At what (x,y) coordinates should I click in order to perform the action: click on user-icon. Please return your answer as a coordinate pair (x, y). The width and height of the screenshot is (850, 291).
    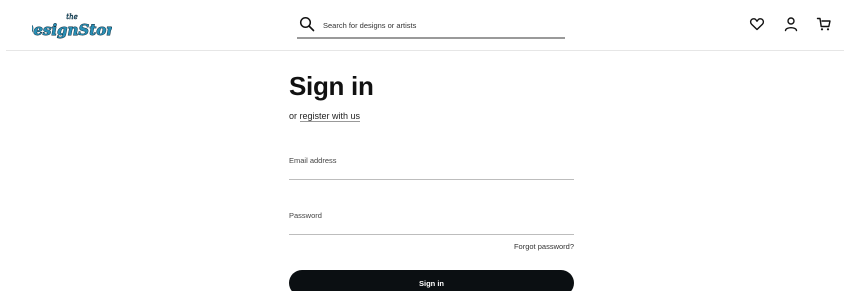
    Looking at the image, I should click on (791, 24).